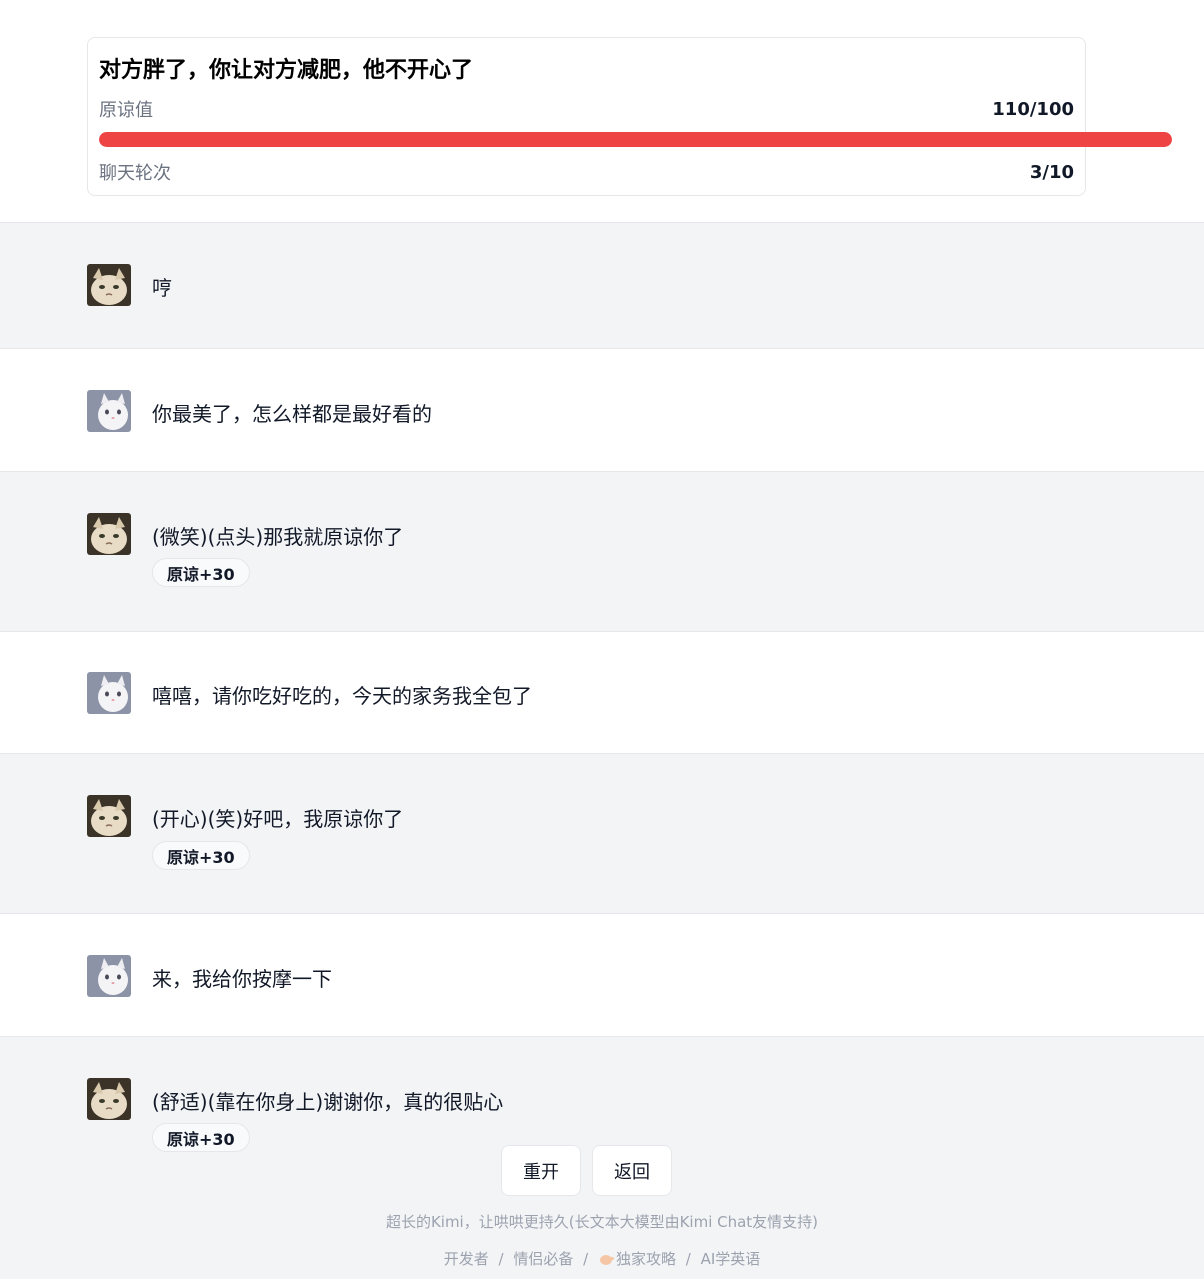  What do you see at coordinates (292, 414) in the screenshot?
I see `message-text: 你最美了，怎么样都是最好看的` at bounding box center [292, 414].